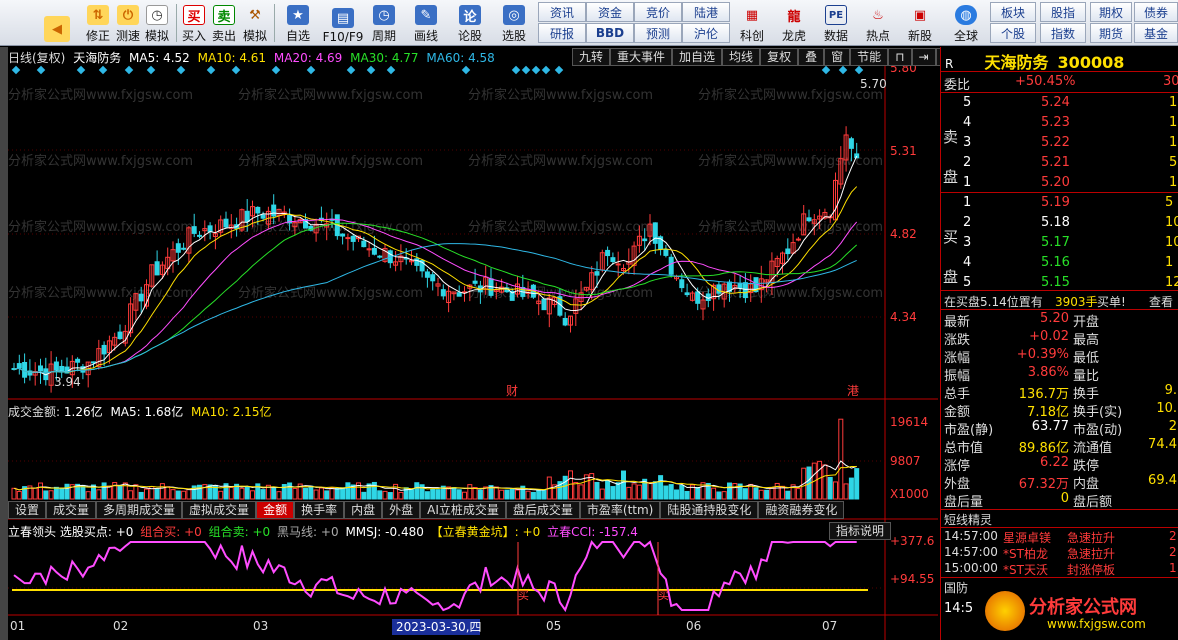 The height and width of the screenshot is (640, 1178). I want to click on hk-connect-button: 陆港, so click(706, 12).